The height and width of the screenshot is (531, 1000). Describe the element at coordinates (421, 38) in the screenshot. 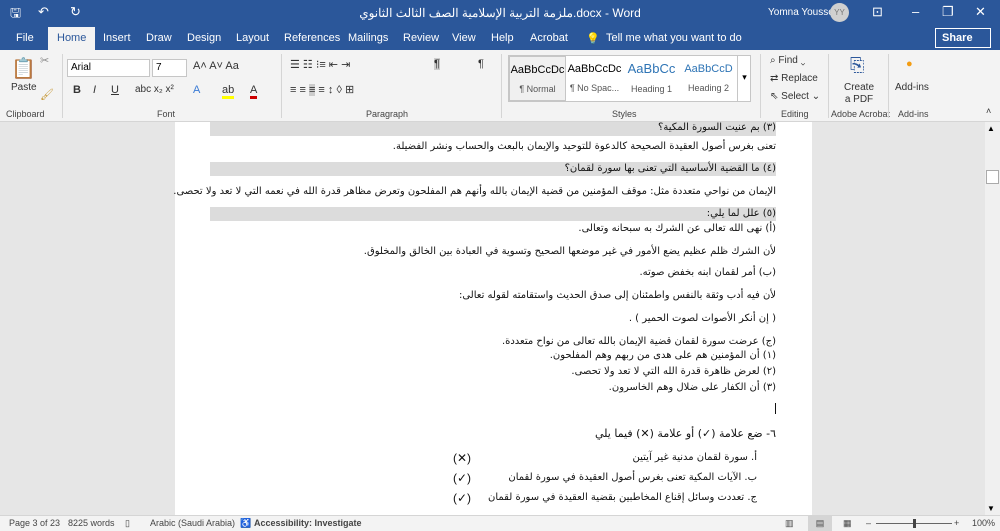

I see `tab-review: Review` at that location.